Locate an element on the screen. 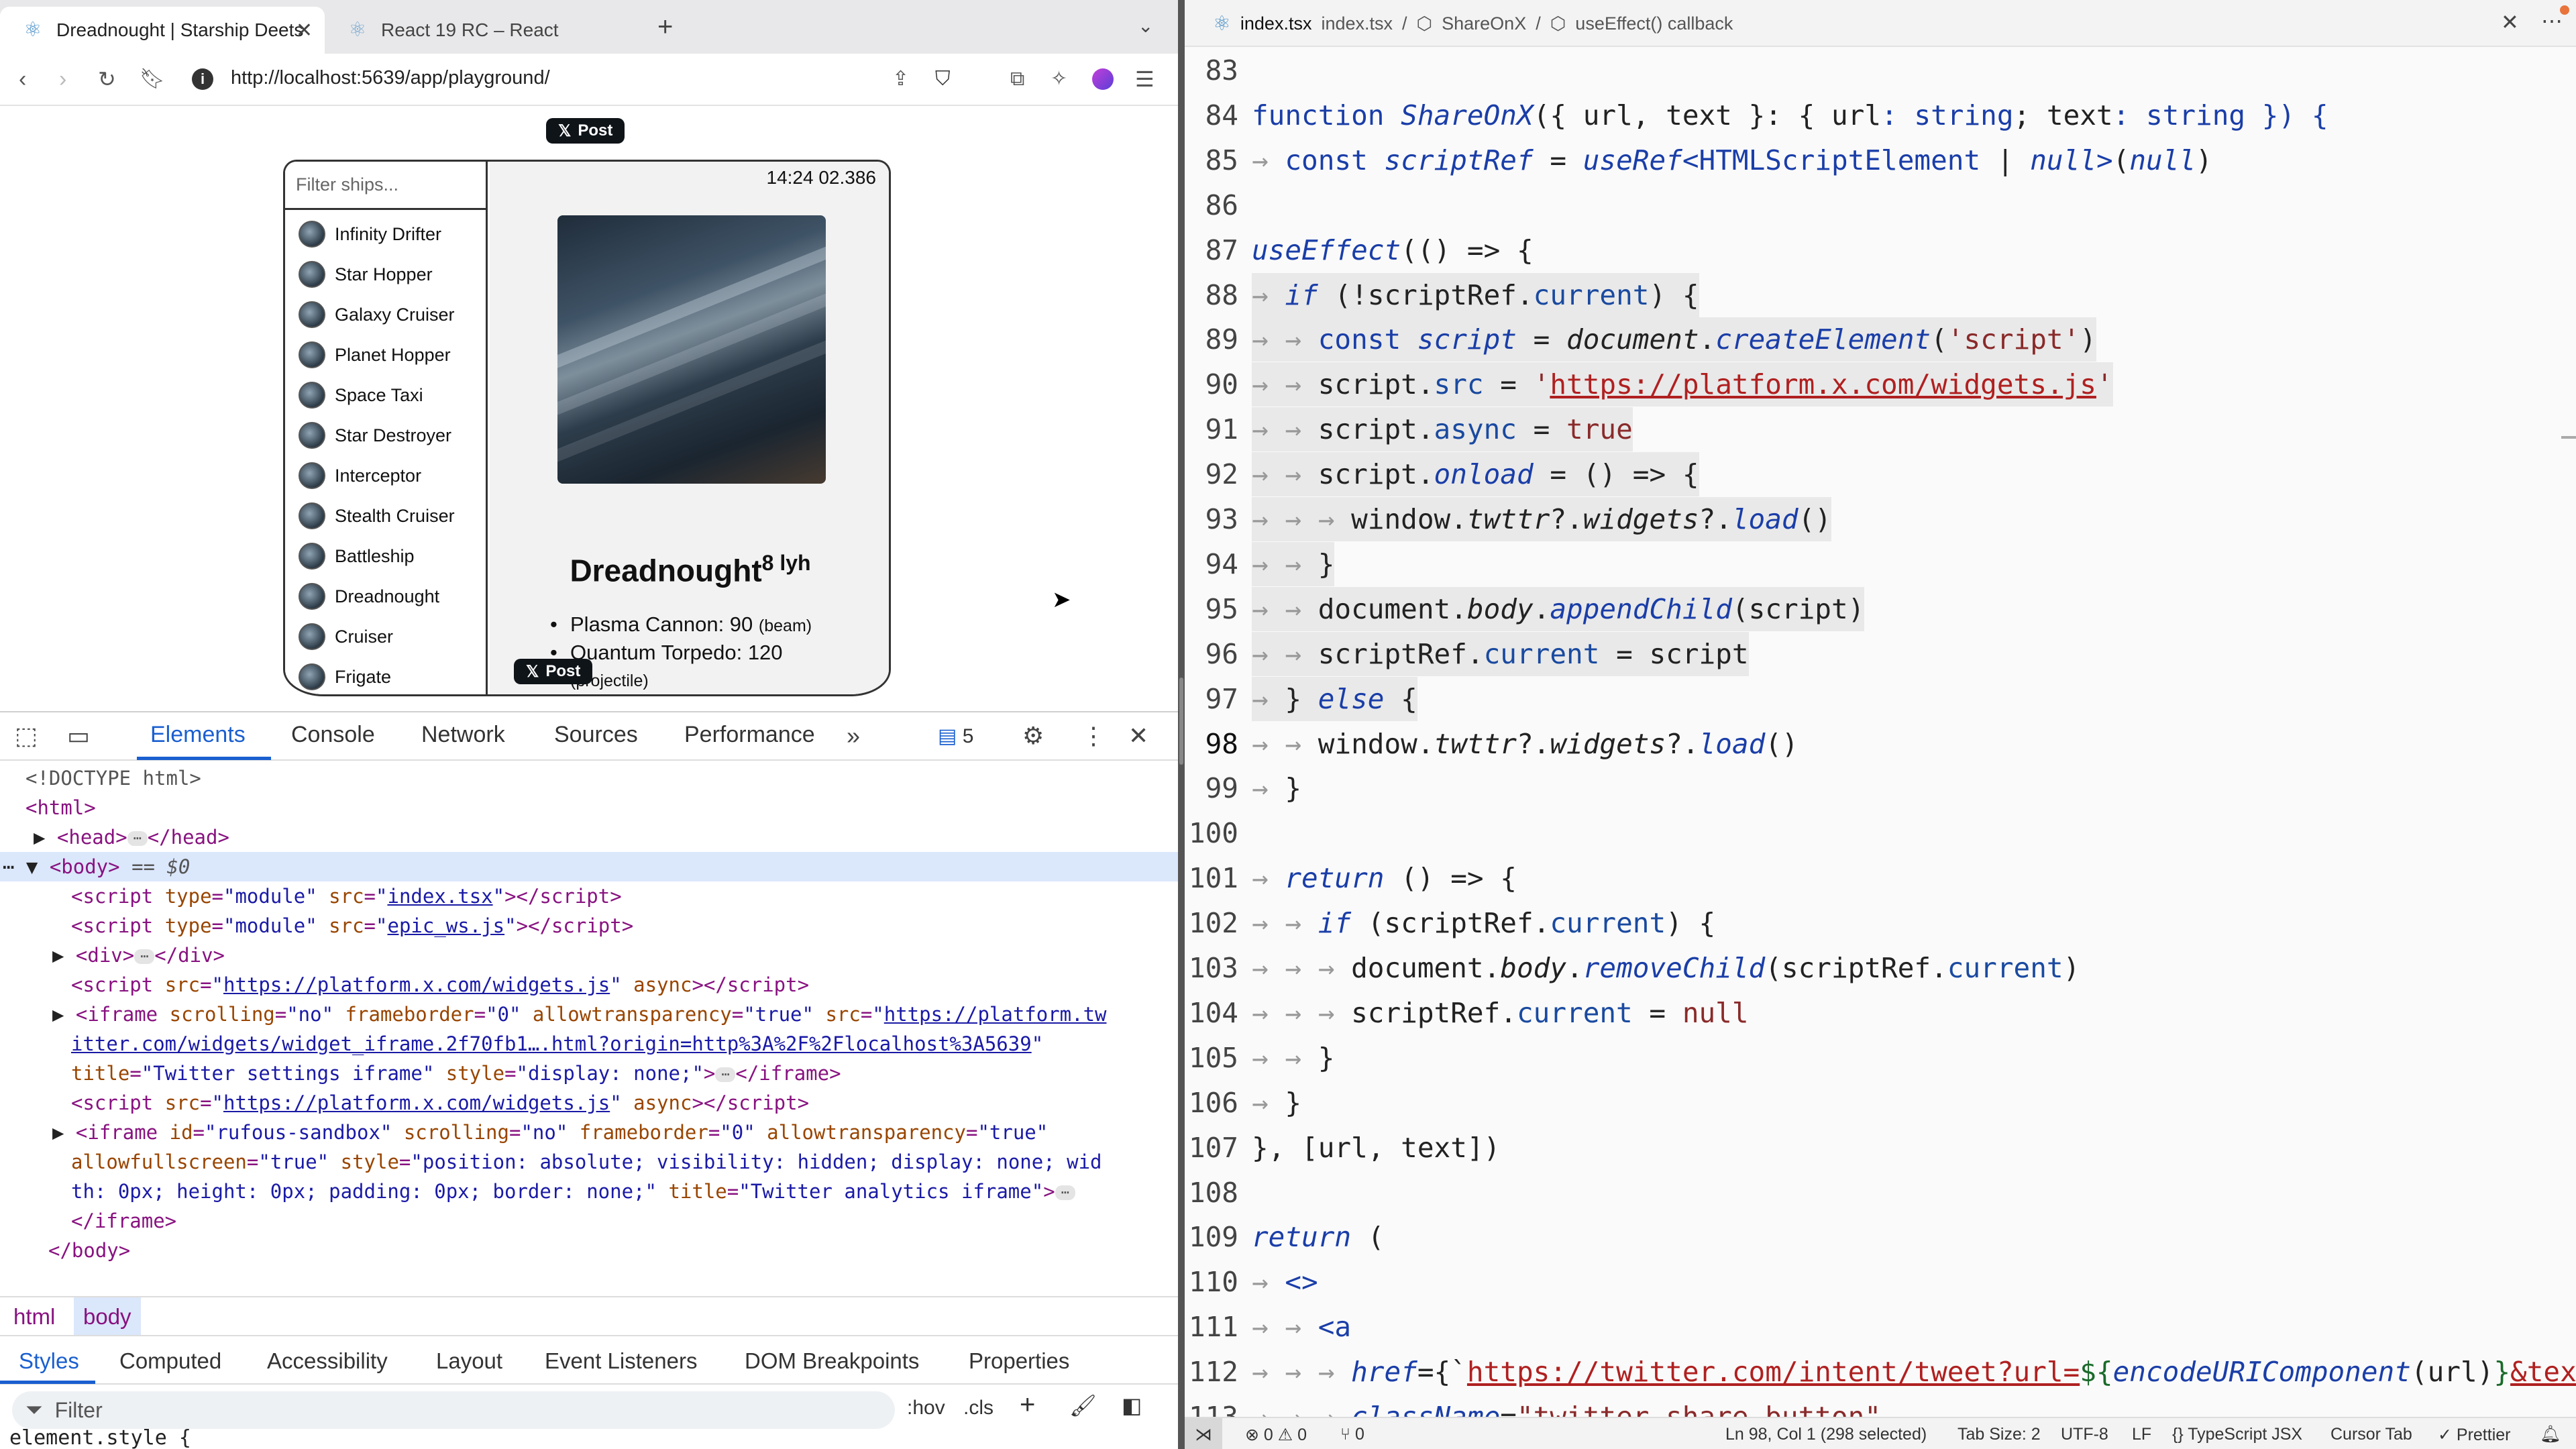 This screenshot has width=2576, height=1449. breadcrumb-file: index.tsx is located at coordinates (1357, 23).